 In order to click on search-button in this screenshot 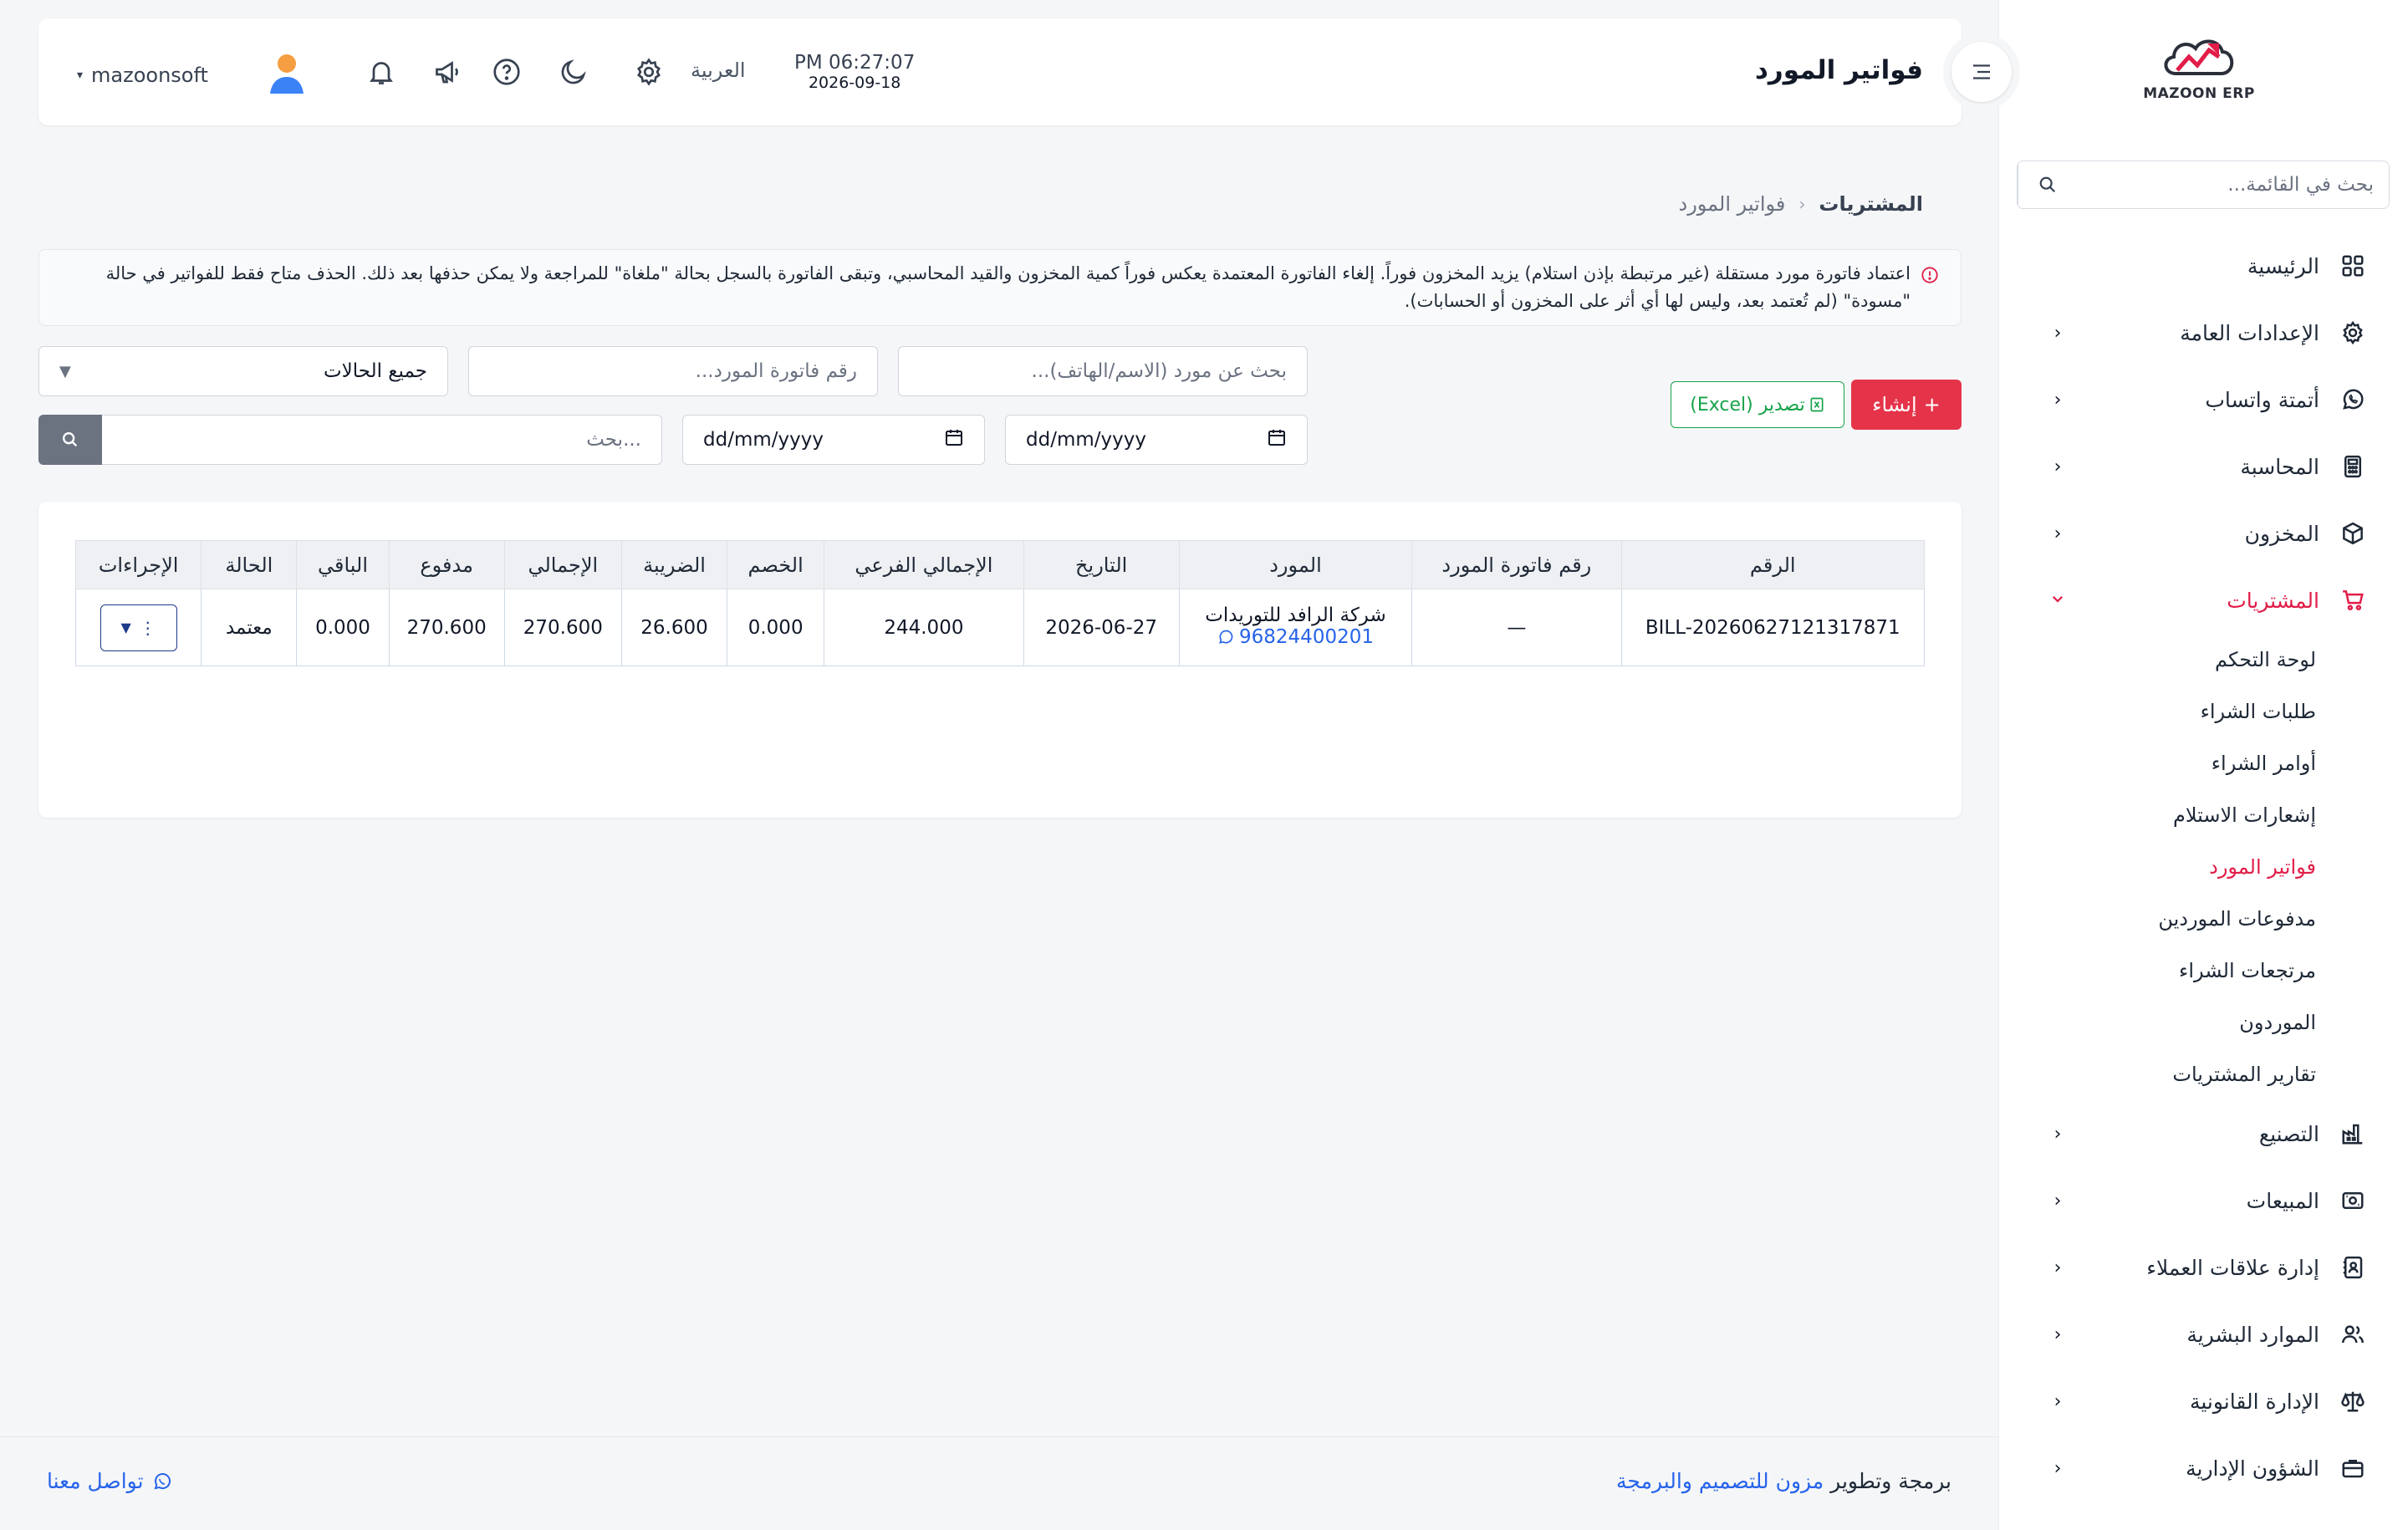, I will do `click(70, 440)`.